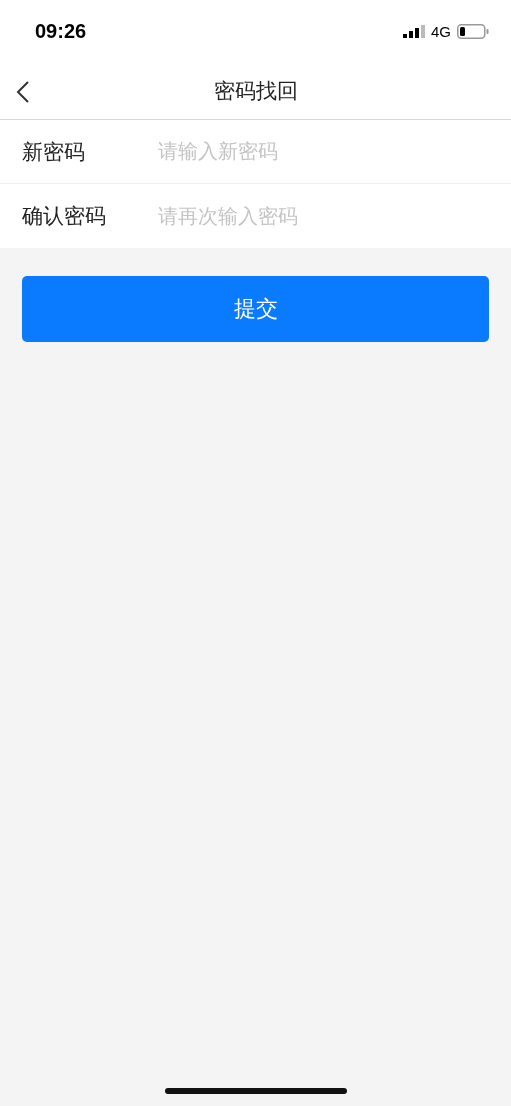 The image size is (511, 1106). I want to click on status-time: 09:26, so click(61, 31).